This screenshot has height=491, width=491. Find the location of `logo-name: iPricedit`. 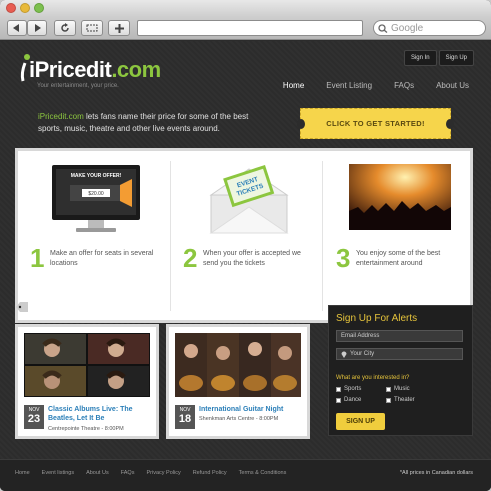

logo-name: iPricedit is located at coordinates (70, 69).